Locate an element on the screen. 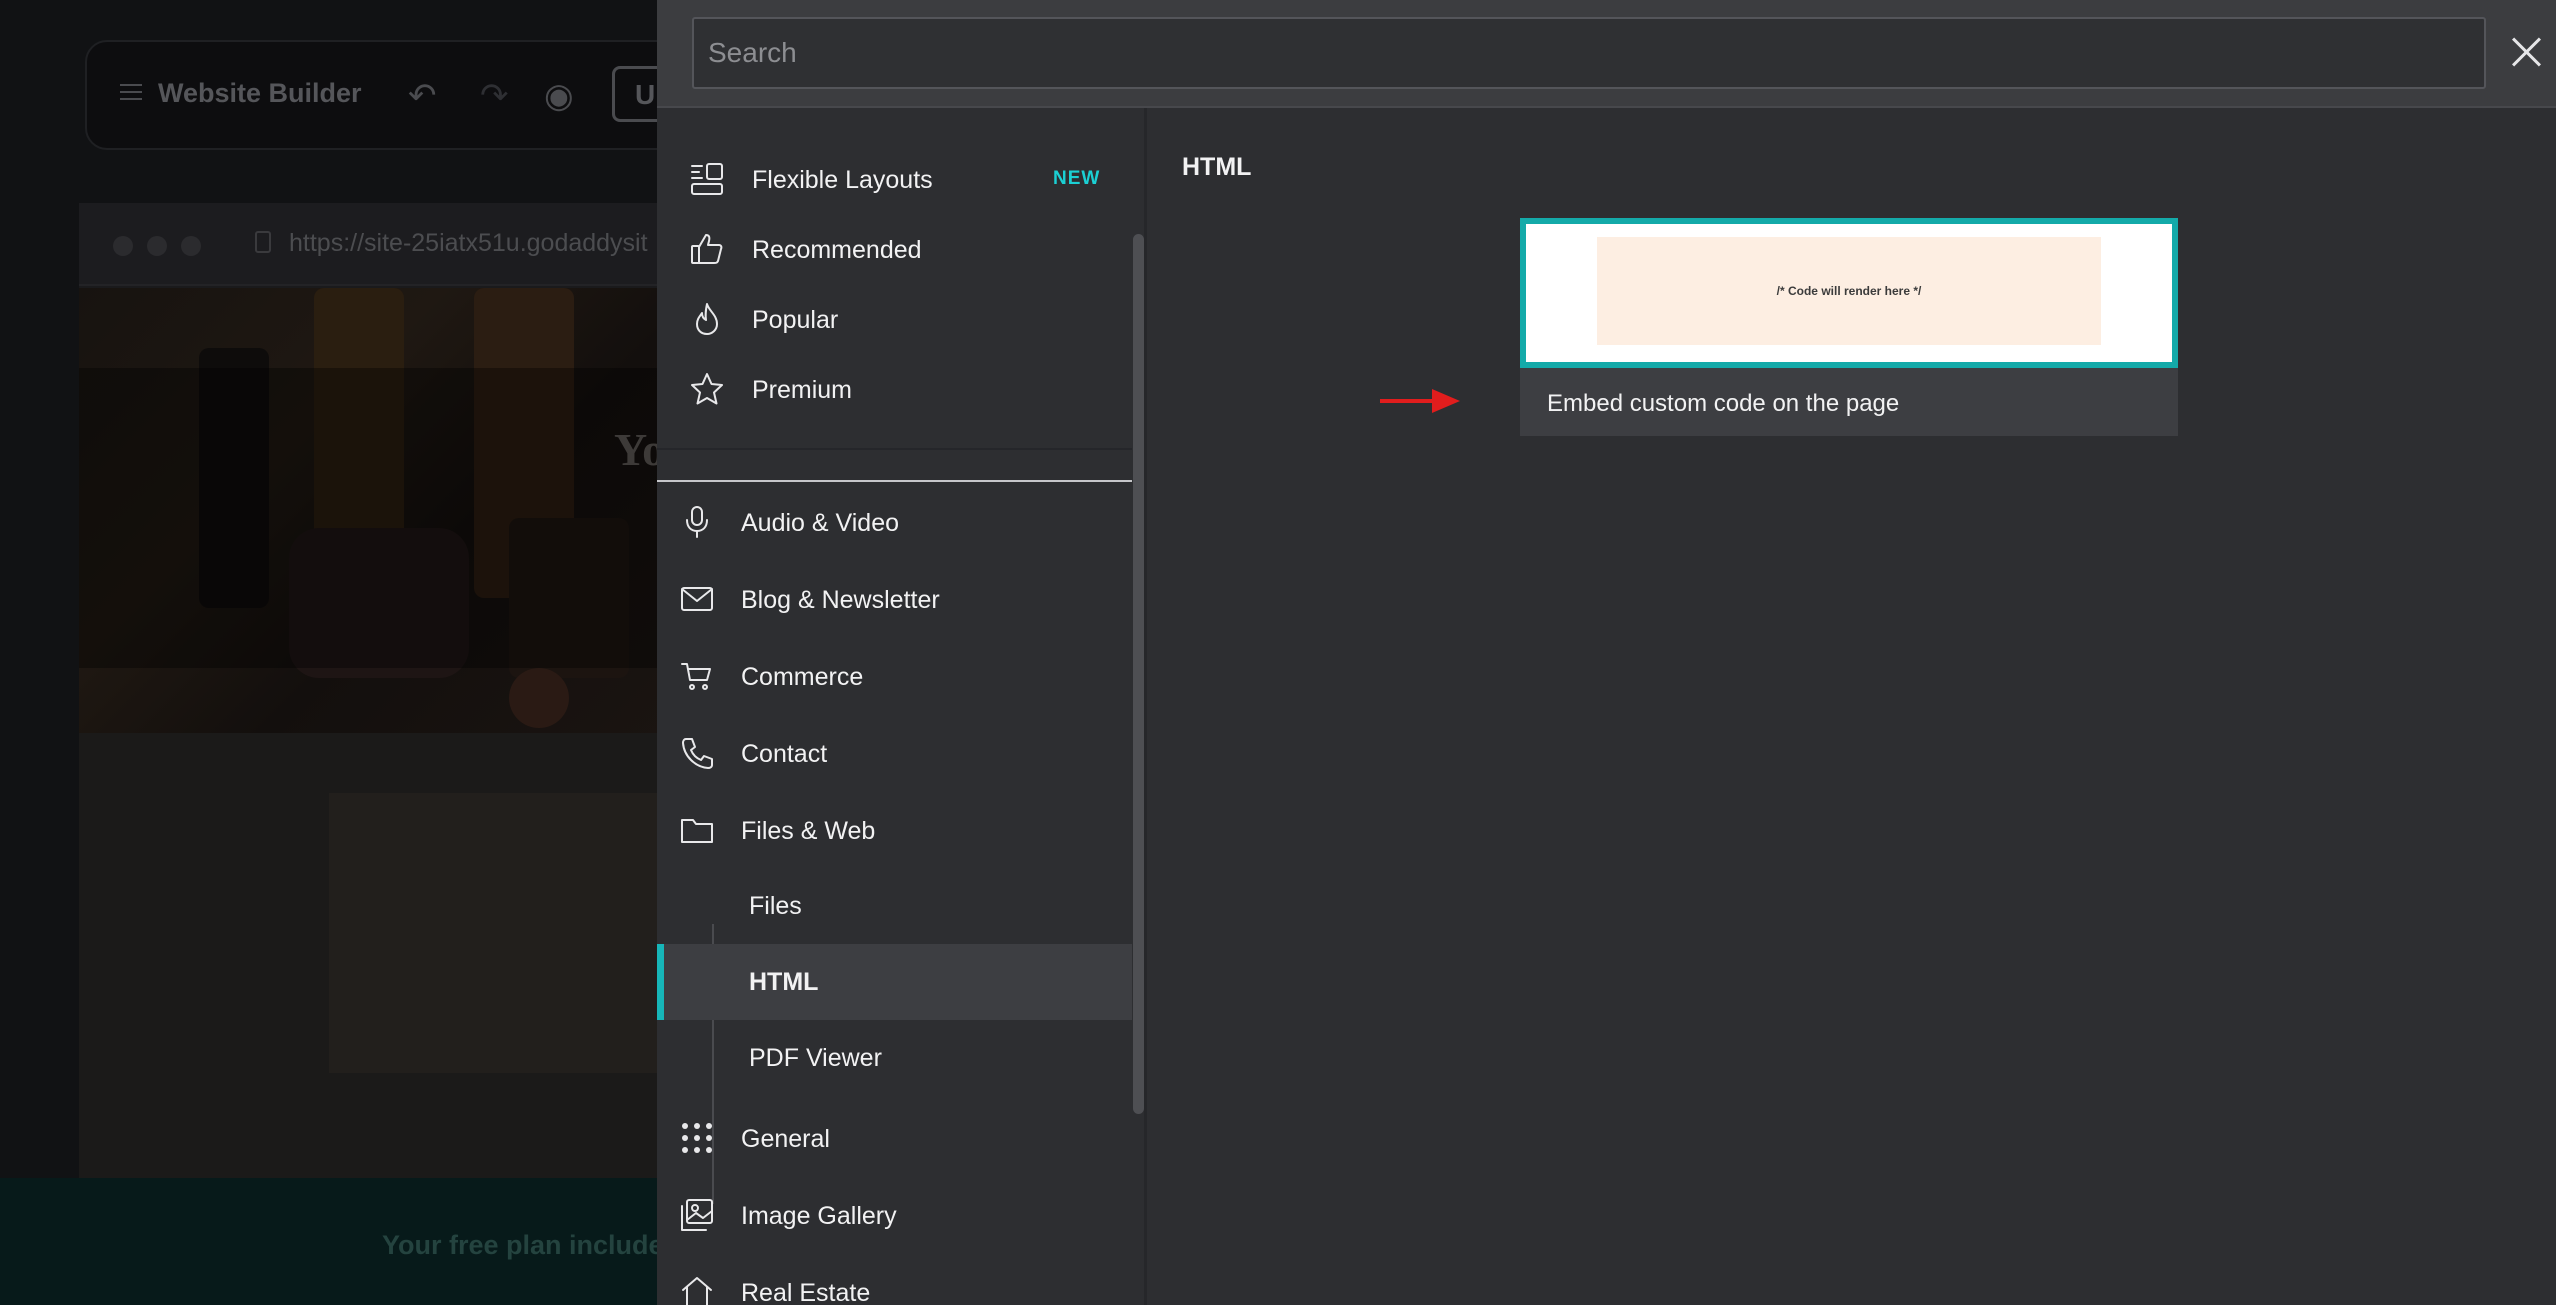  preview-eye-icon: ◉ is located at coordinates (559, 96).